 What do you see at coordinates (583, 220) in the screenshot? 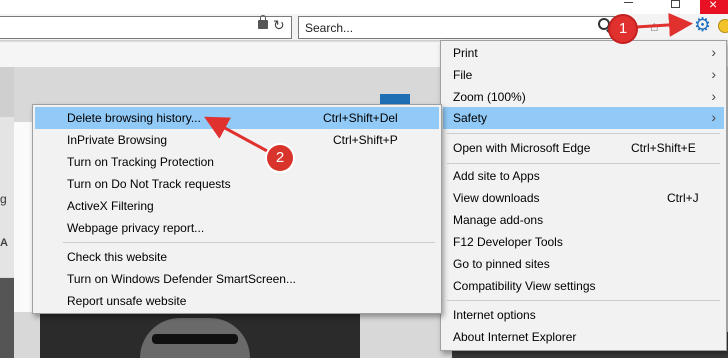
I see `menu-item-manage-addons: Manage add-ons` at bounding box center [583, 220].